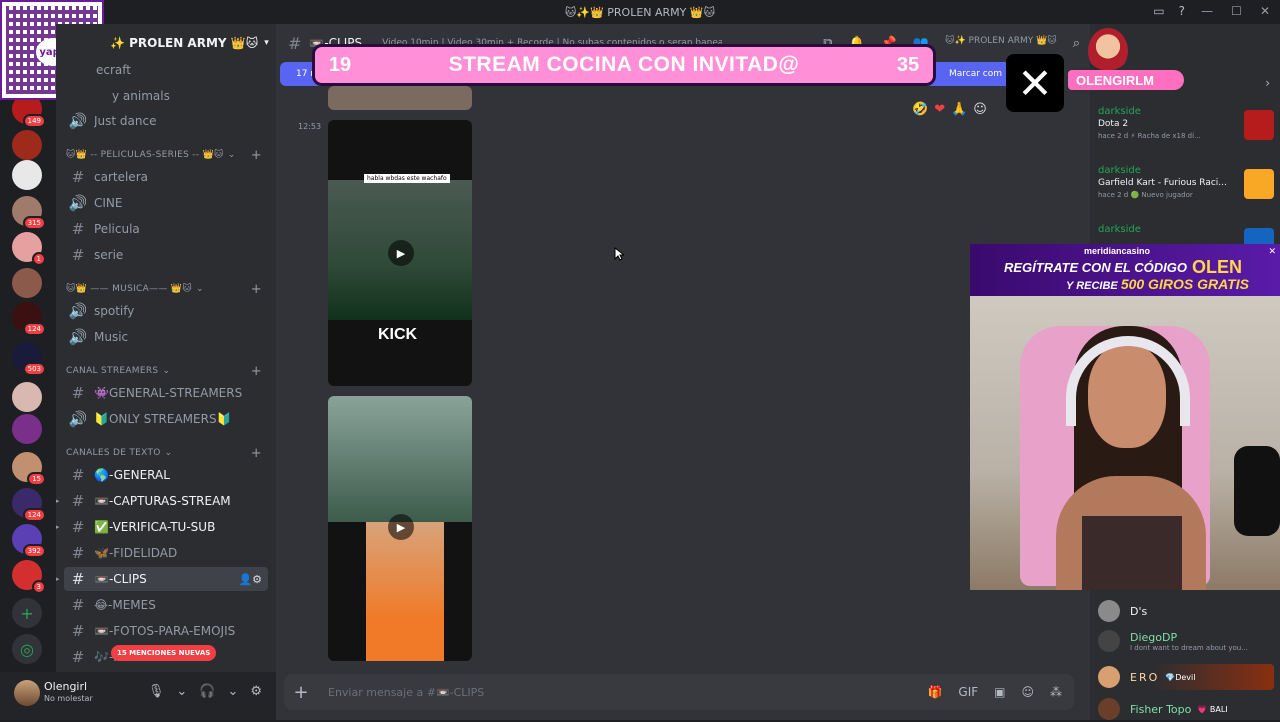 This screenshot has height=722, width=1280. What do you see at coordinates (1076, 43) in the screenshot?
I see `search-icon: ⌕` at bounding box center [1076, 43].